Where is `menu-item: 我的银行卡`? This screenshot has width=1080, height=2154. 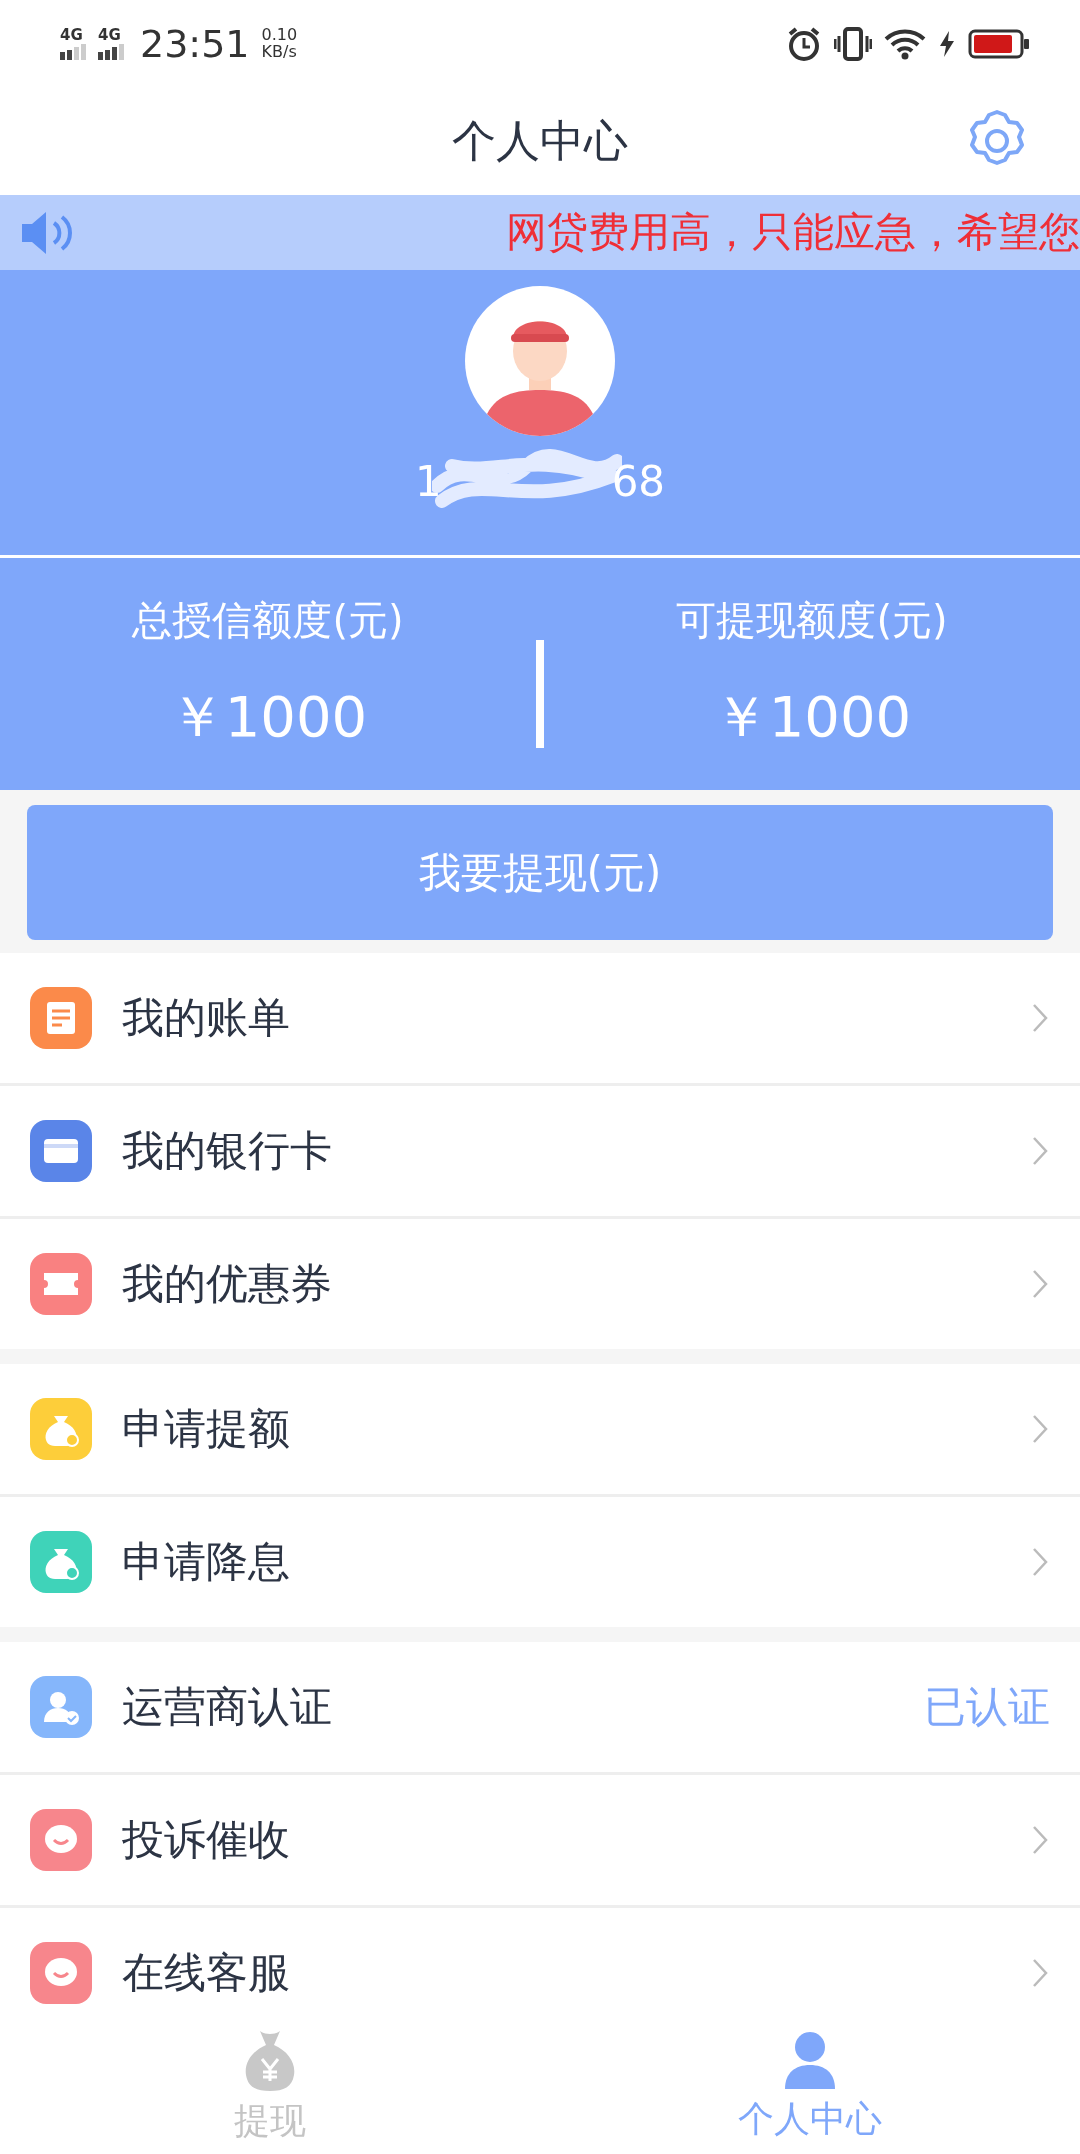 menu-item: 我的银行卡 is located at coordinates (540, 1151).